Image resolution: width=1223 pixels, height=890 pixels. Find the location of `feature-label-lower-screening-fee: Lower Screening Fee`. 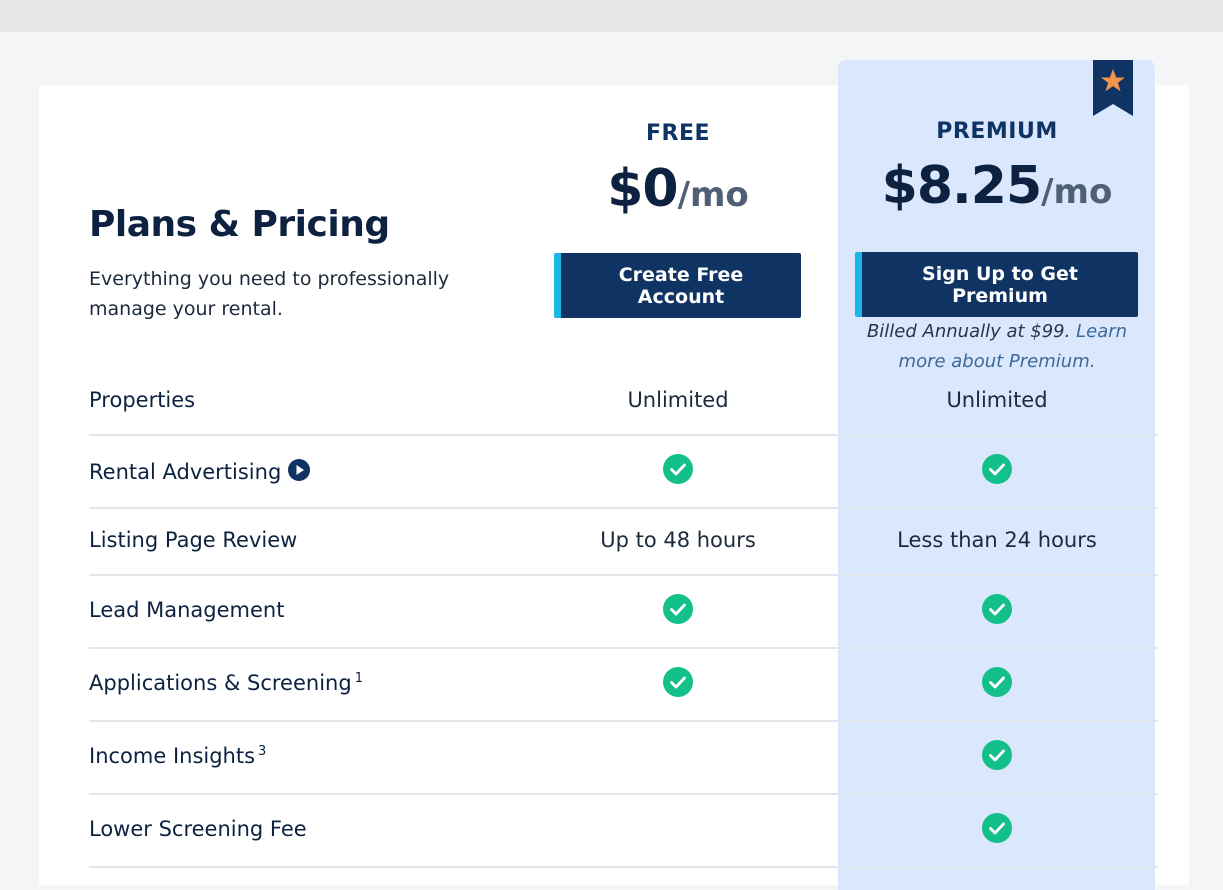

feature-label-lower-screening-fee: Lower Screening Fee is located at coordinates (198, 829).